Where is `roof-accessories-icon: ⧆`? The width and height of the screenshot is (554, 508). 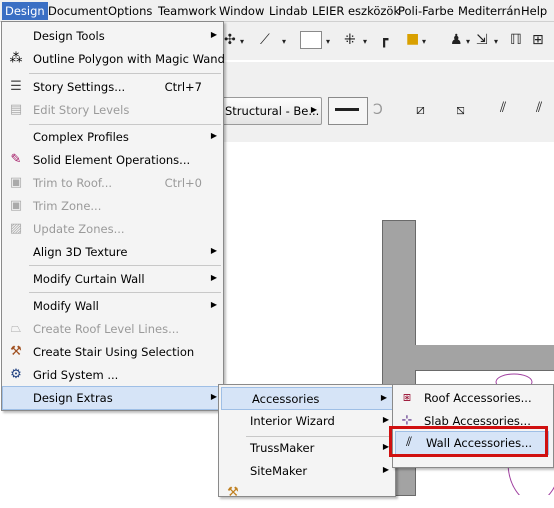 roof-accessories-icon: ⧆ is located at coordinates (407, 397).